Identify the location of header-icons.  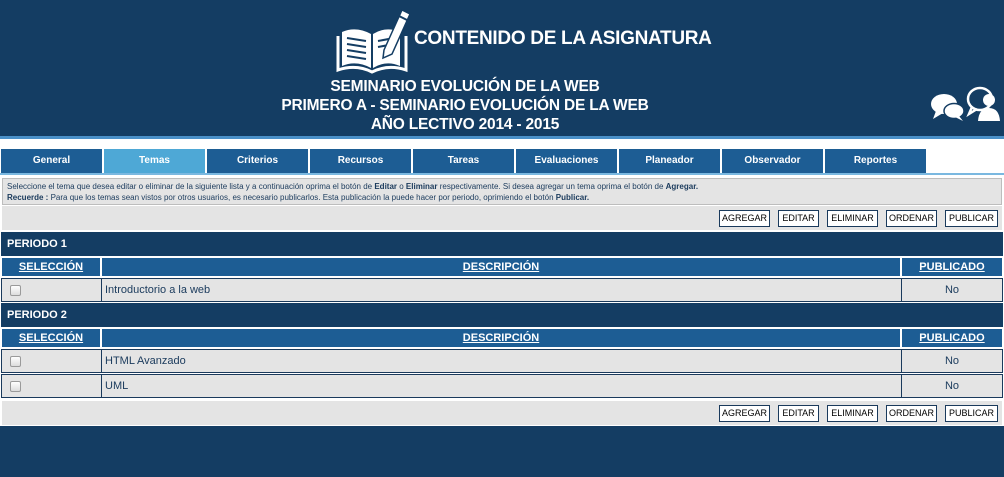
(966, 106).